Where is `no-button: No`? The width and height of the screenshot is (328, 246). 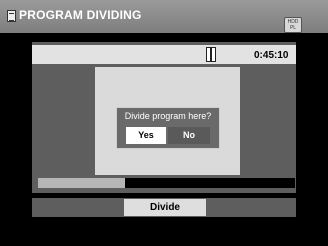
no-button: No is located at coordinates (189, 135).